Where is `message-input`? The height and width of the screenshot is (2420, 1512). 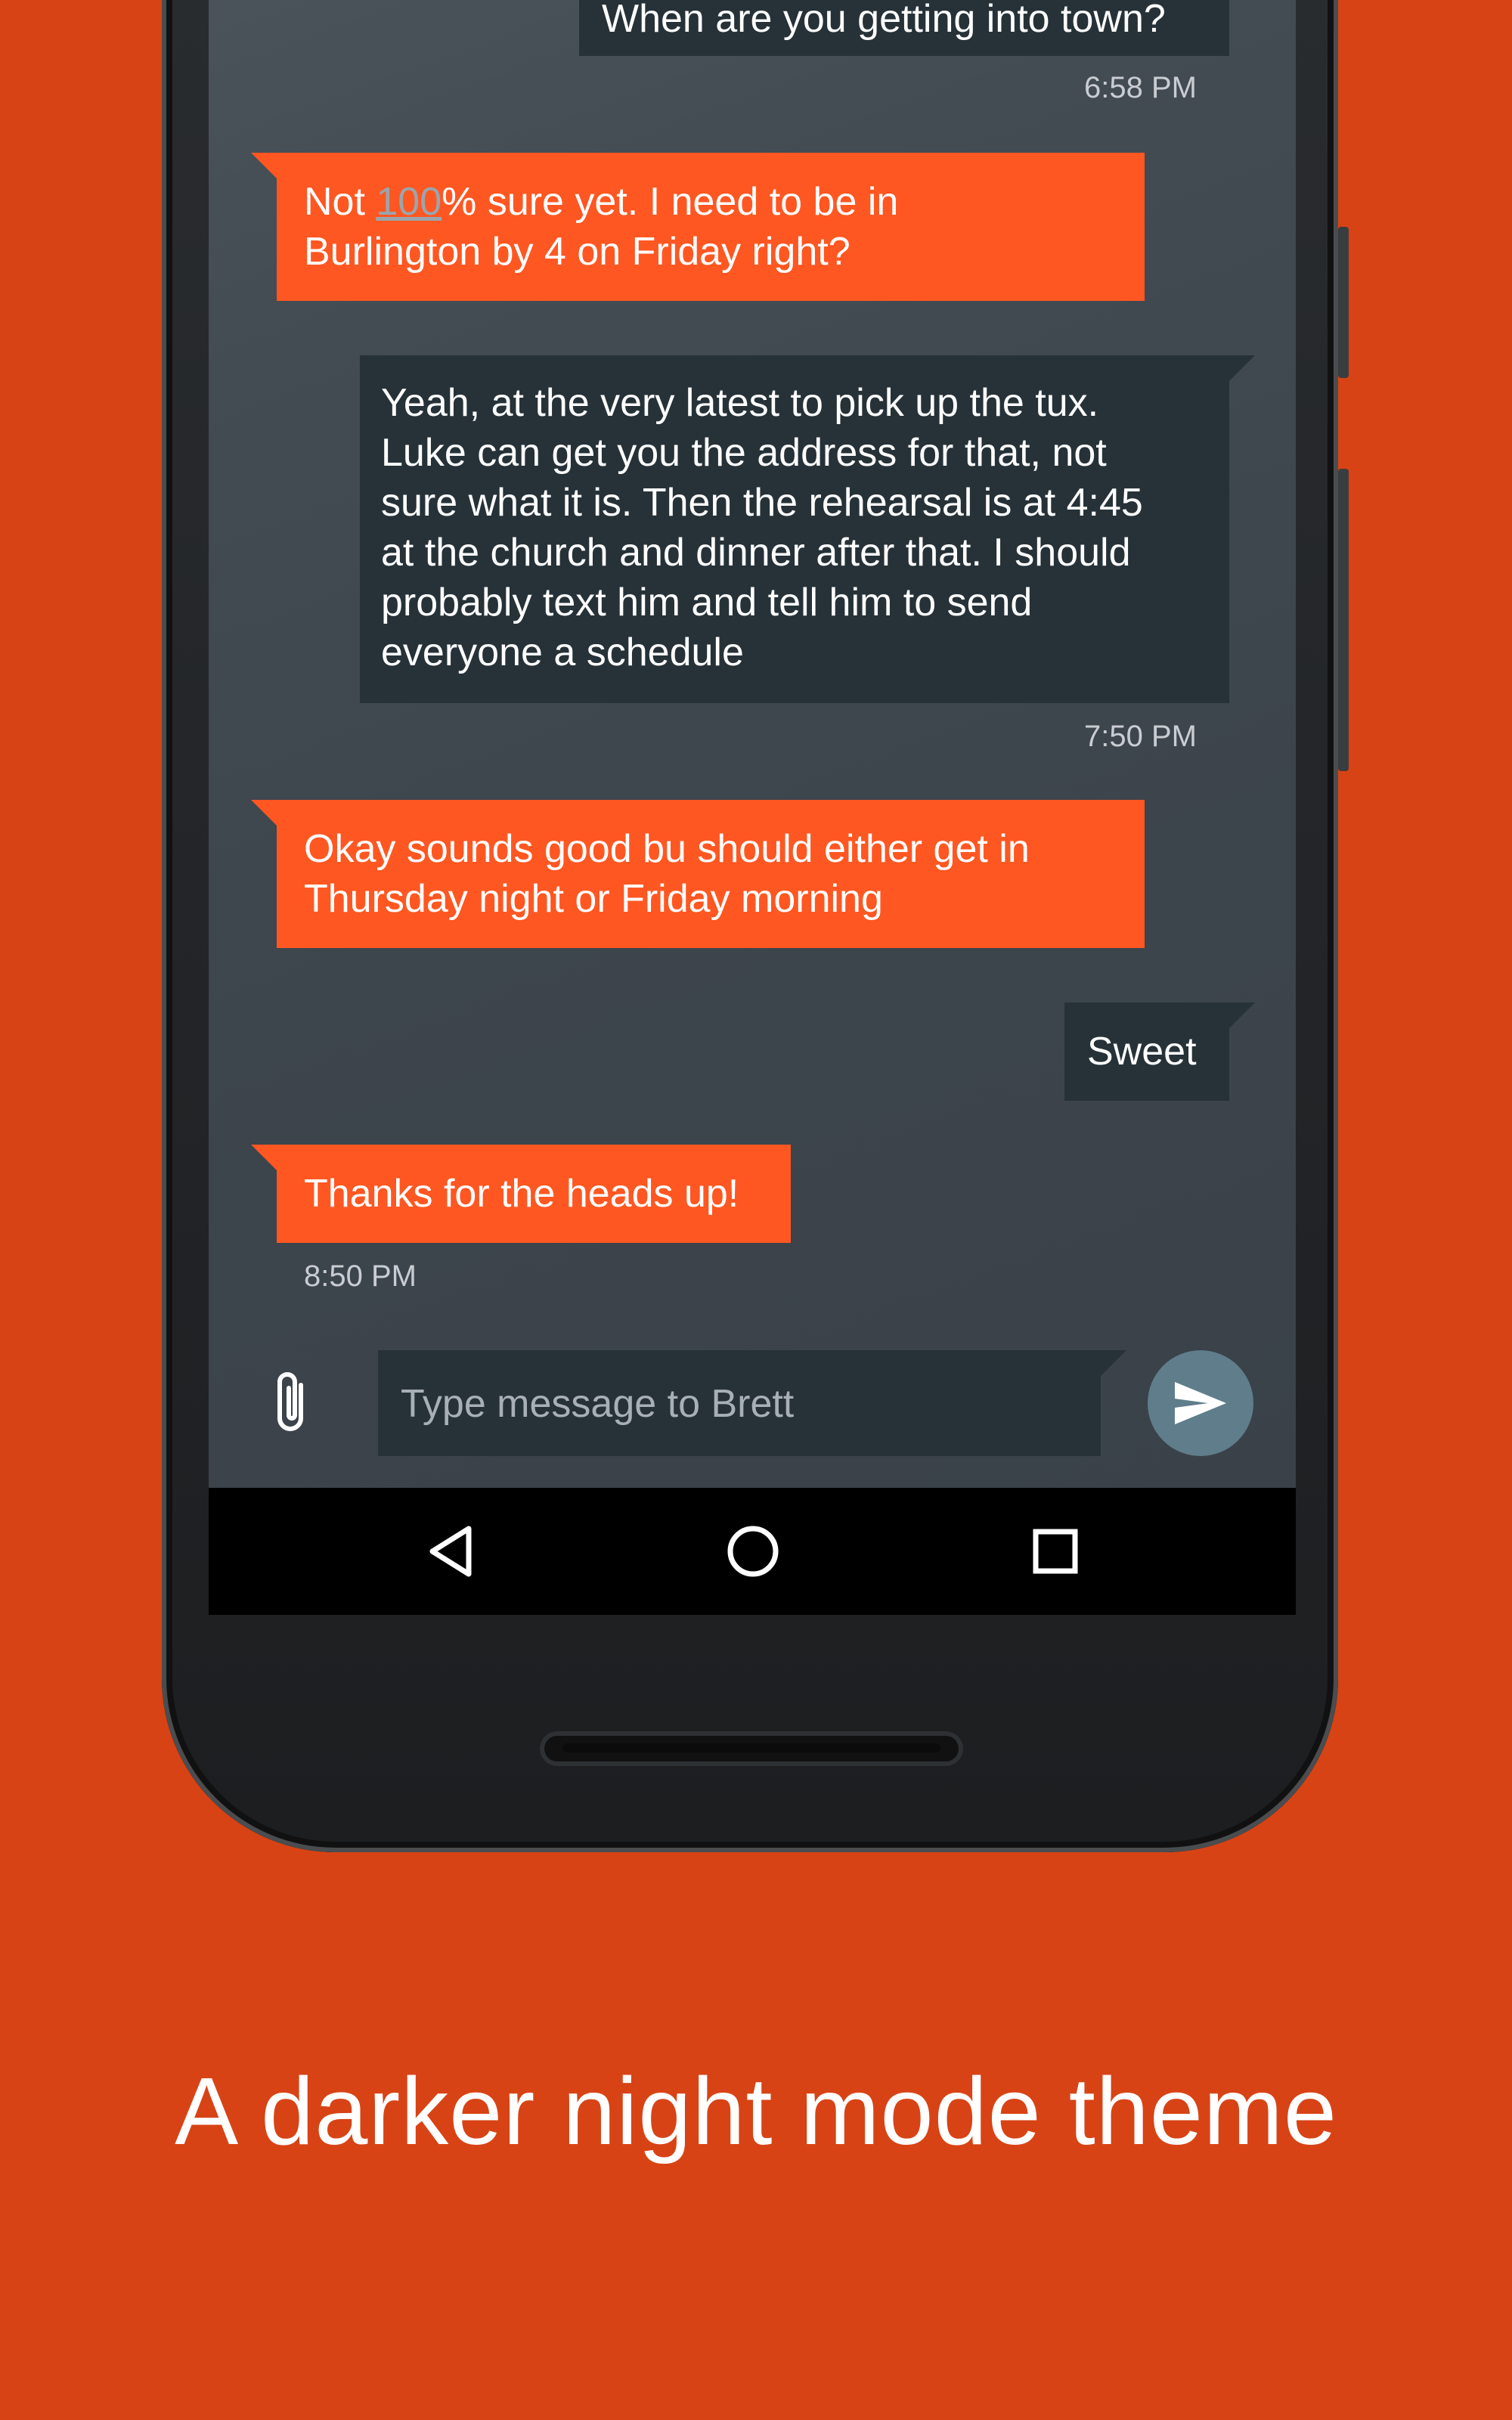
message-input is located at coordinates (741, 1404).